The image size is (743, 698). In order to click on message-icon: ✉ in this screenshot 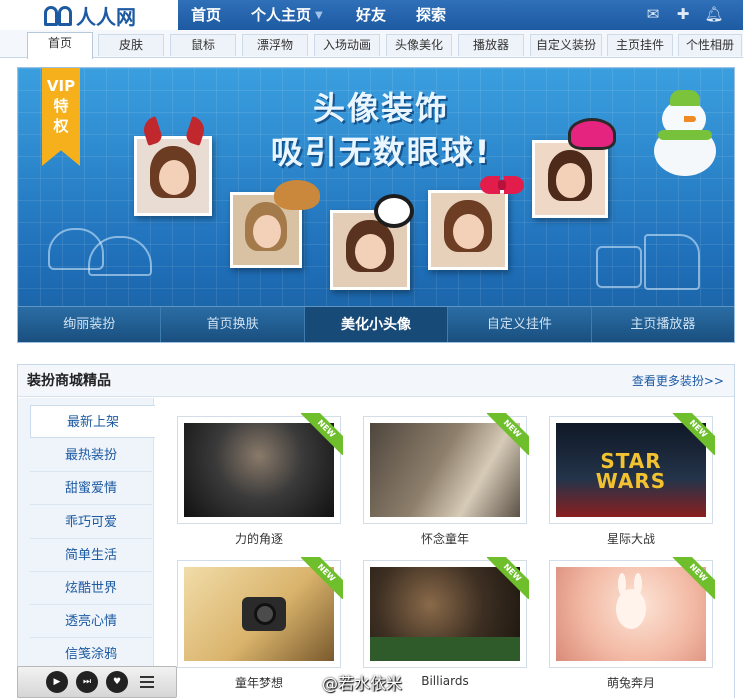, I will do `click(653, 14)`.